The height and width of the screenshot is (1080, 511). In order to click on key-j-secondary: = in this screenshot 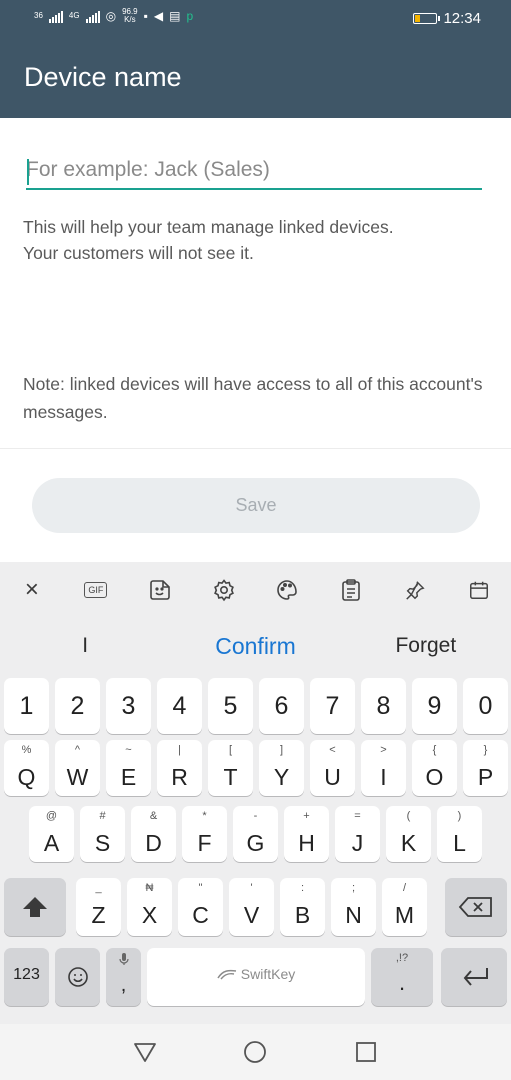, I will do `click(357, 816)`.